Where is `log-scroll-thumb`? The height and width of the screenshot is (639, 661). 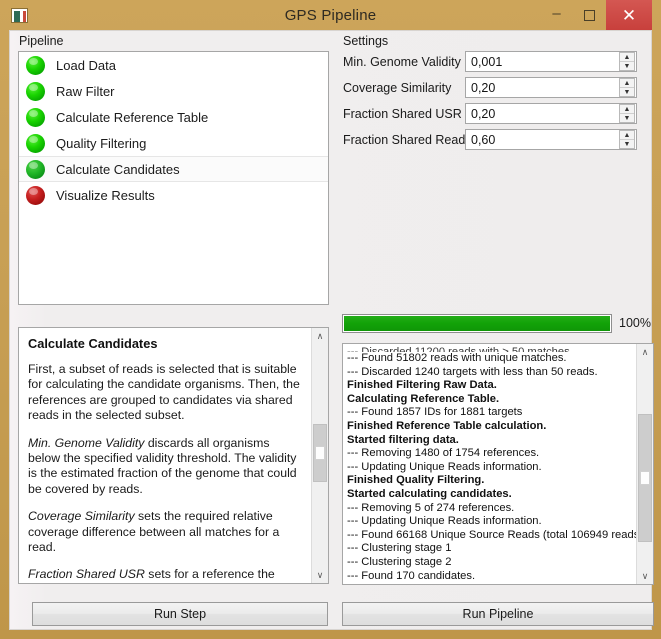 log-scroll-thumb is located at coordinates (645, 478).